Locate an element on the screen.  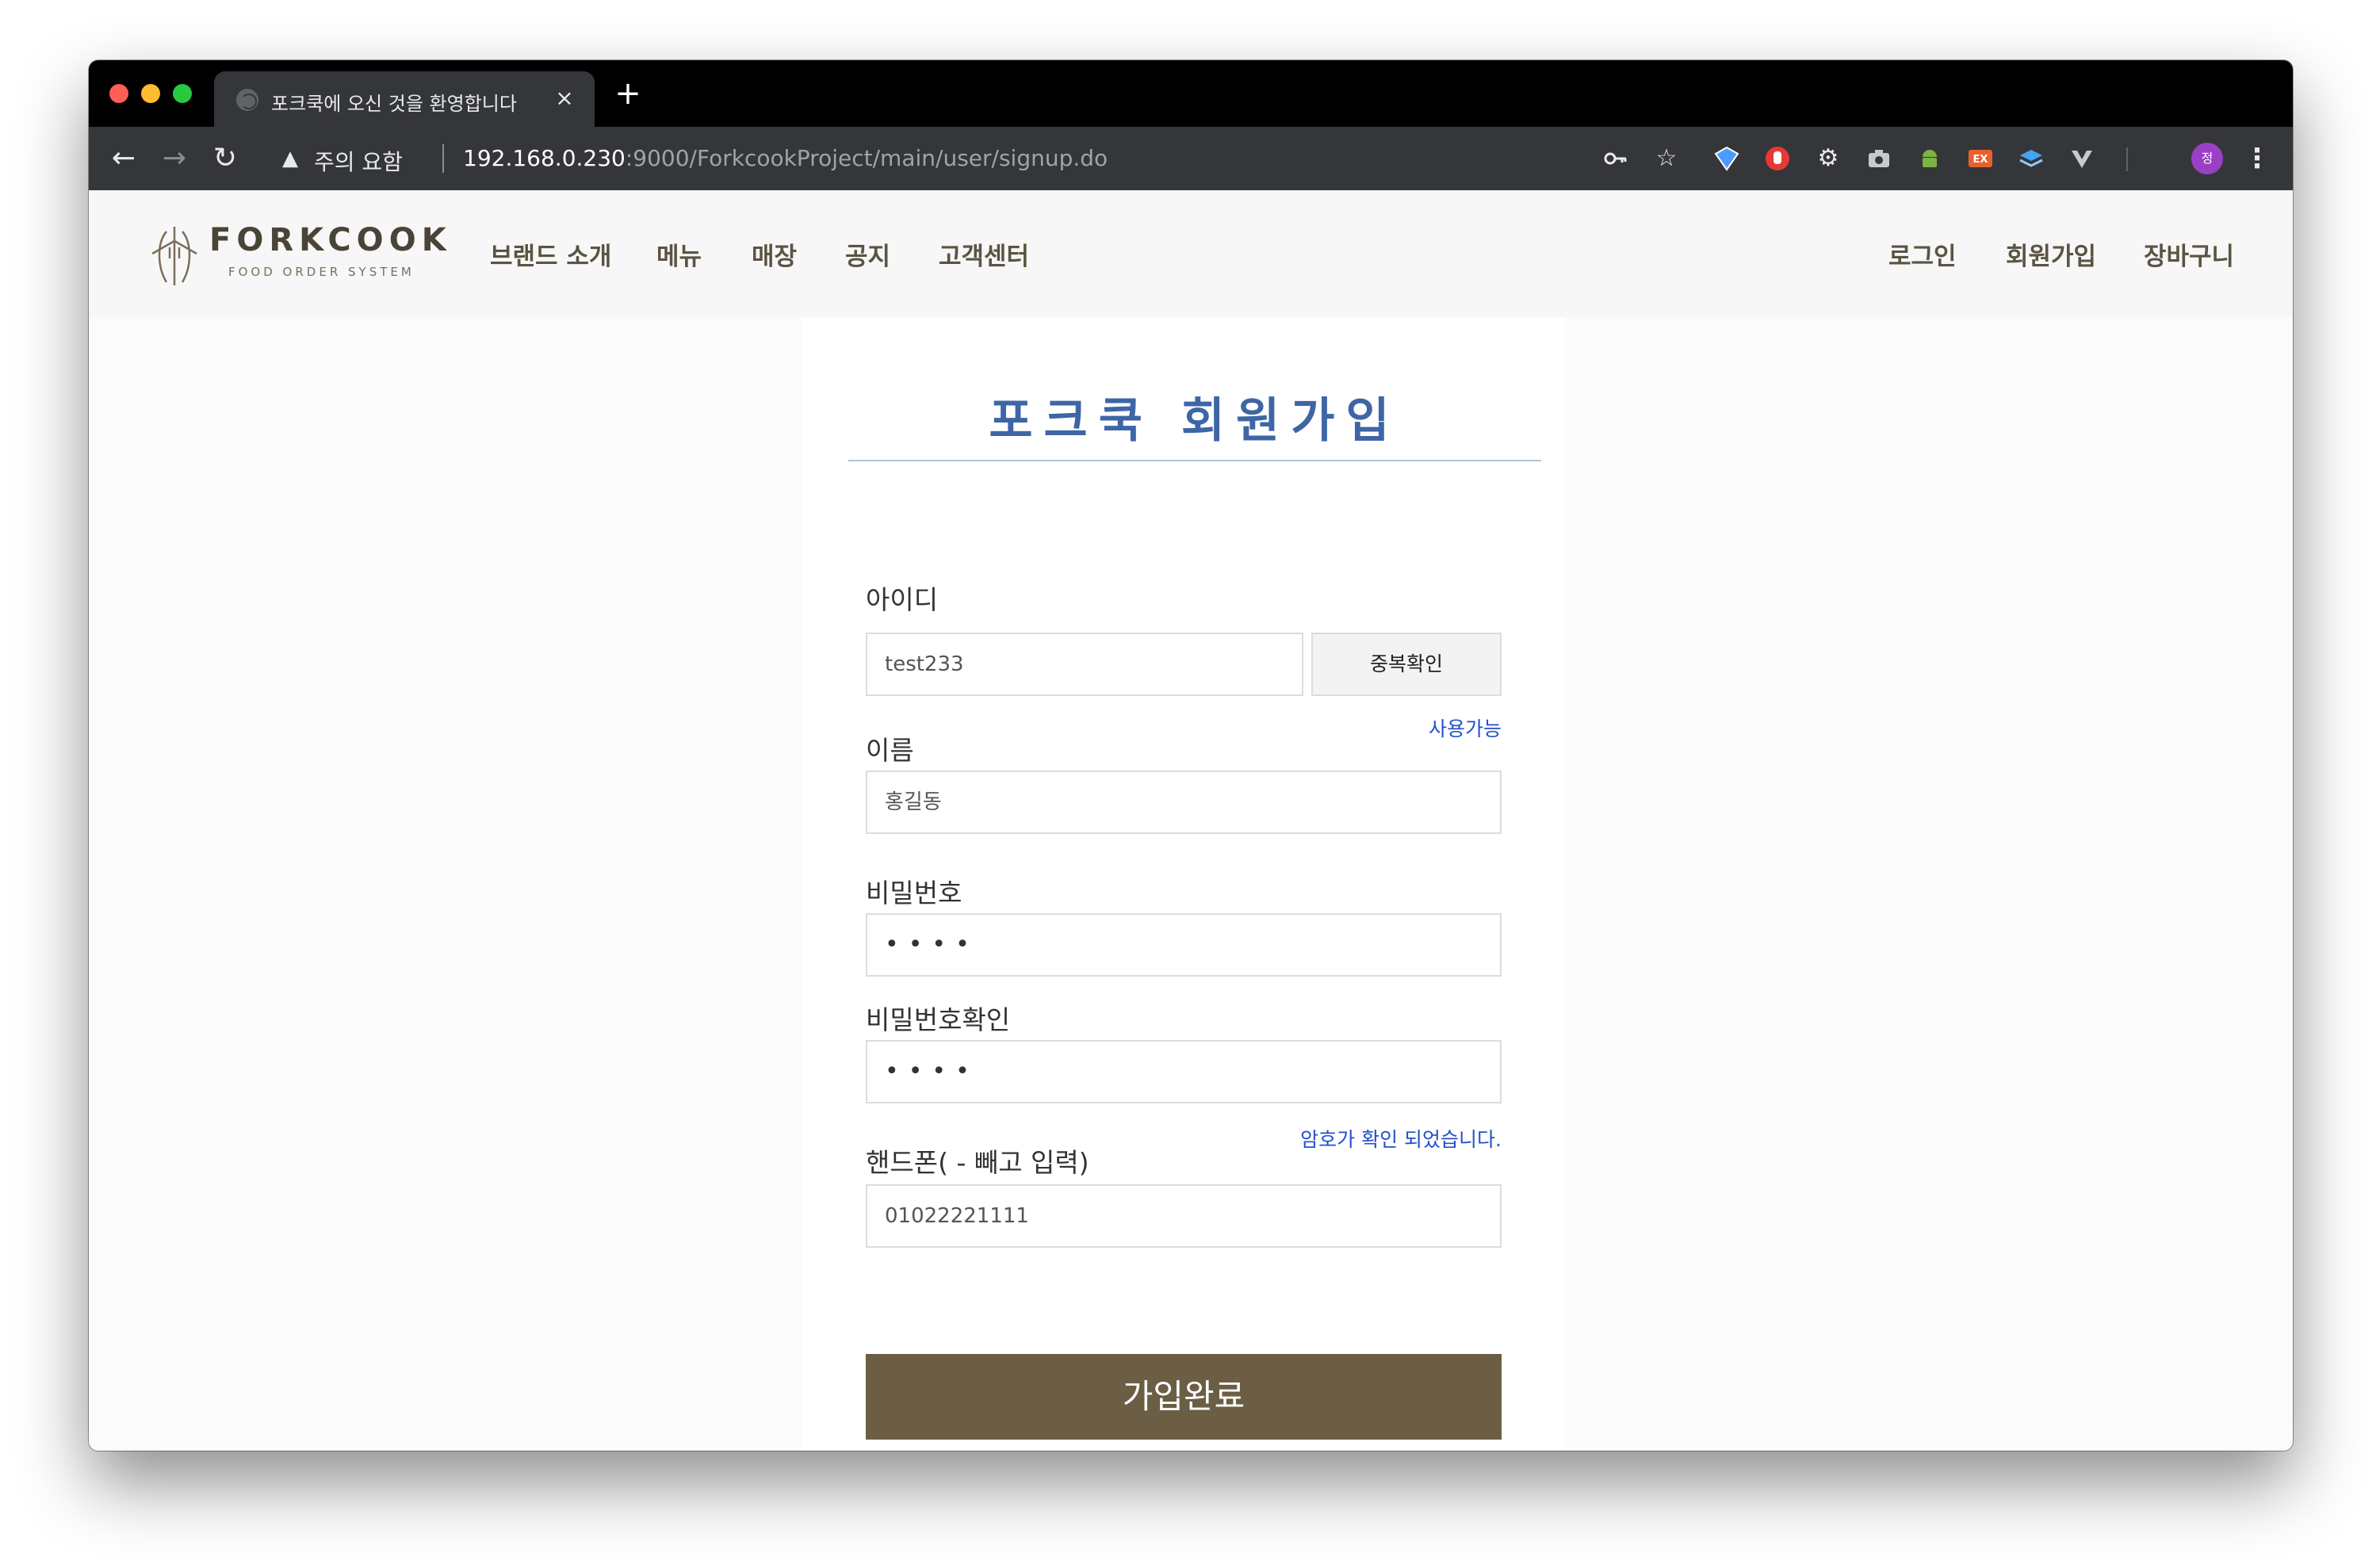
security-label: 주의 요함 is located at coordinates (358, 161).